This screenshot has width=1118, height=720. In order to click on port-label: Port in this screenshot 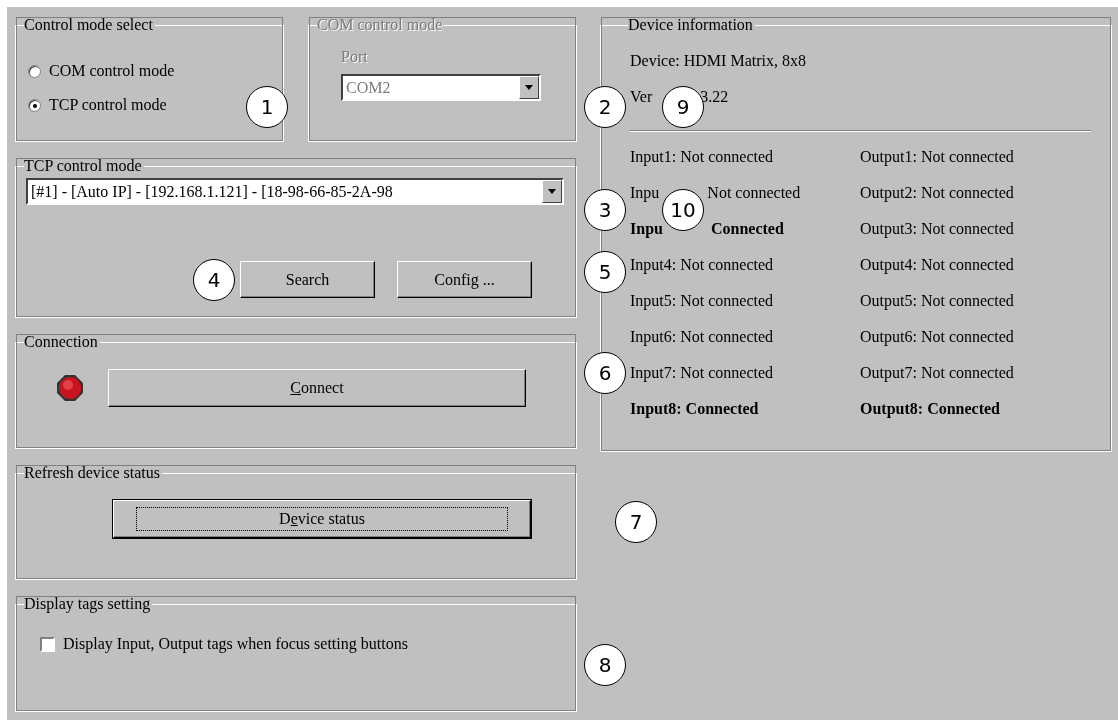, I will do `click(355, 57)`.